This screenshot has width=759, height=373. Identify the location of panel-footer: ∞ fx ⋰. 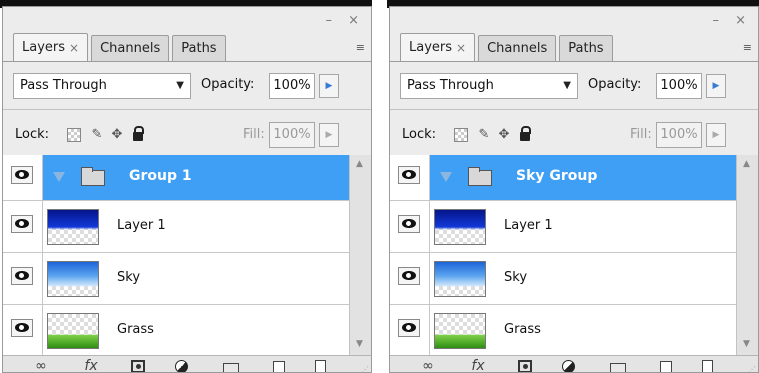
(187, 363).